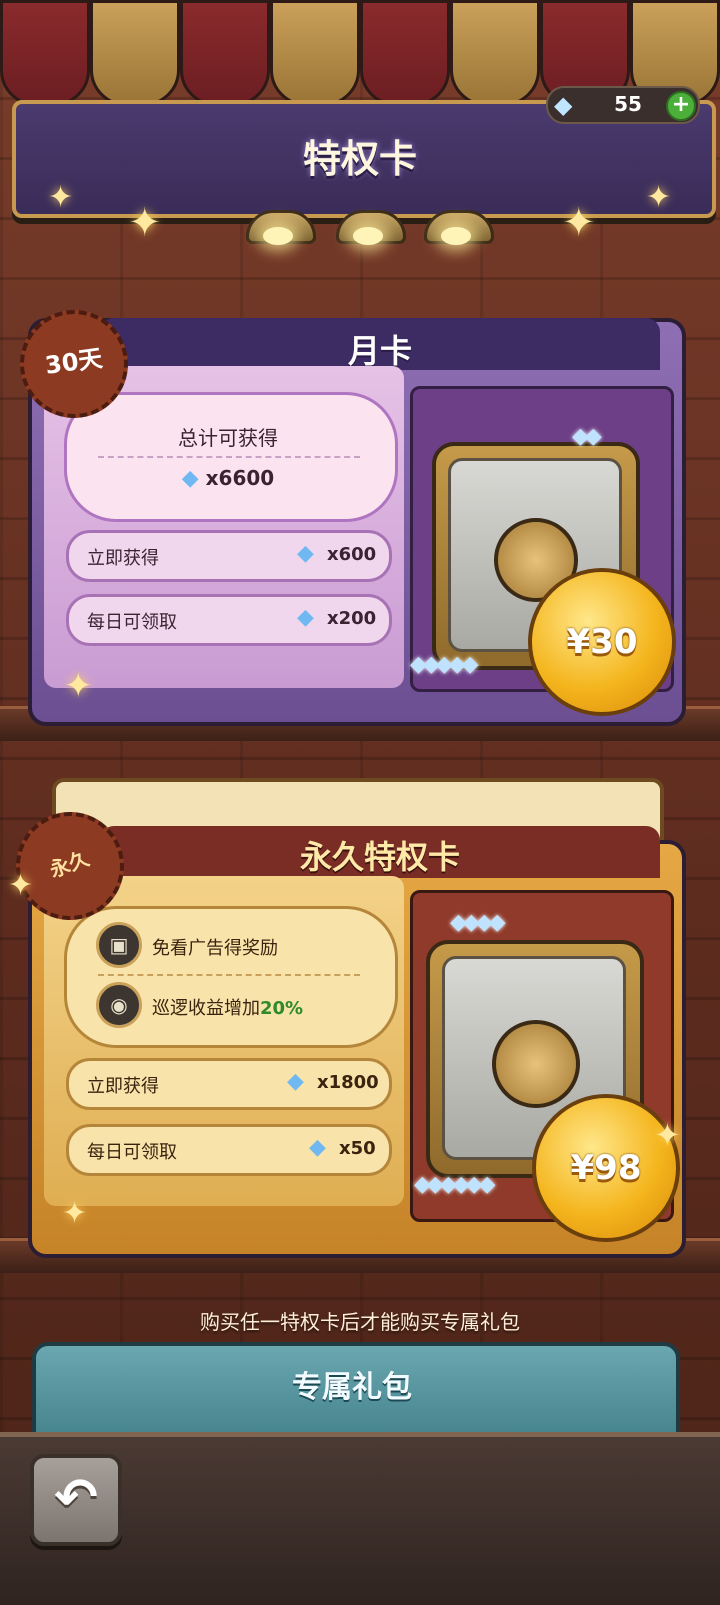 The height and width of the screenshot is (1605, 720). Describe the element at coordinates (215, 948) in the screenshot. I see `perk-no-ads-text: 免看广告得奖励` at that location.